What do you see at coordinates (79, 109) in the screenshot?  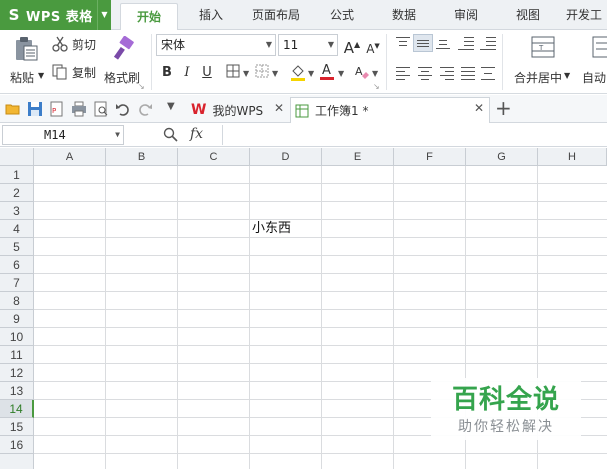 I see `print-icon` at bounding box center [79, 109].